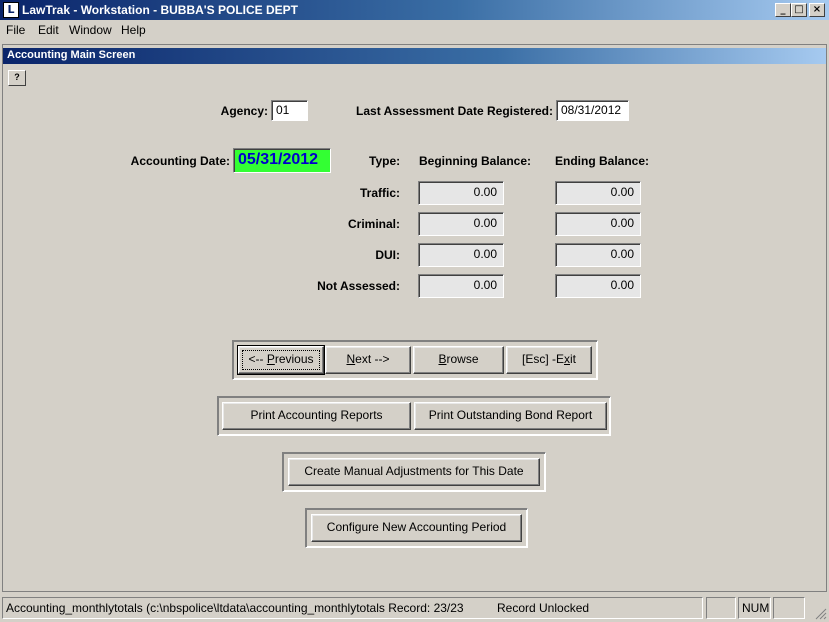  What do you see at coordinates (385, 161) in the screenshot?
I see `type-header: Type:` at bounding box center [385, 161].